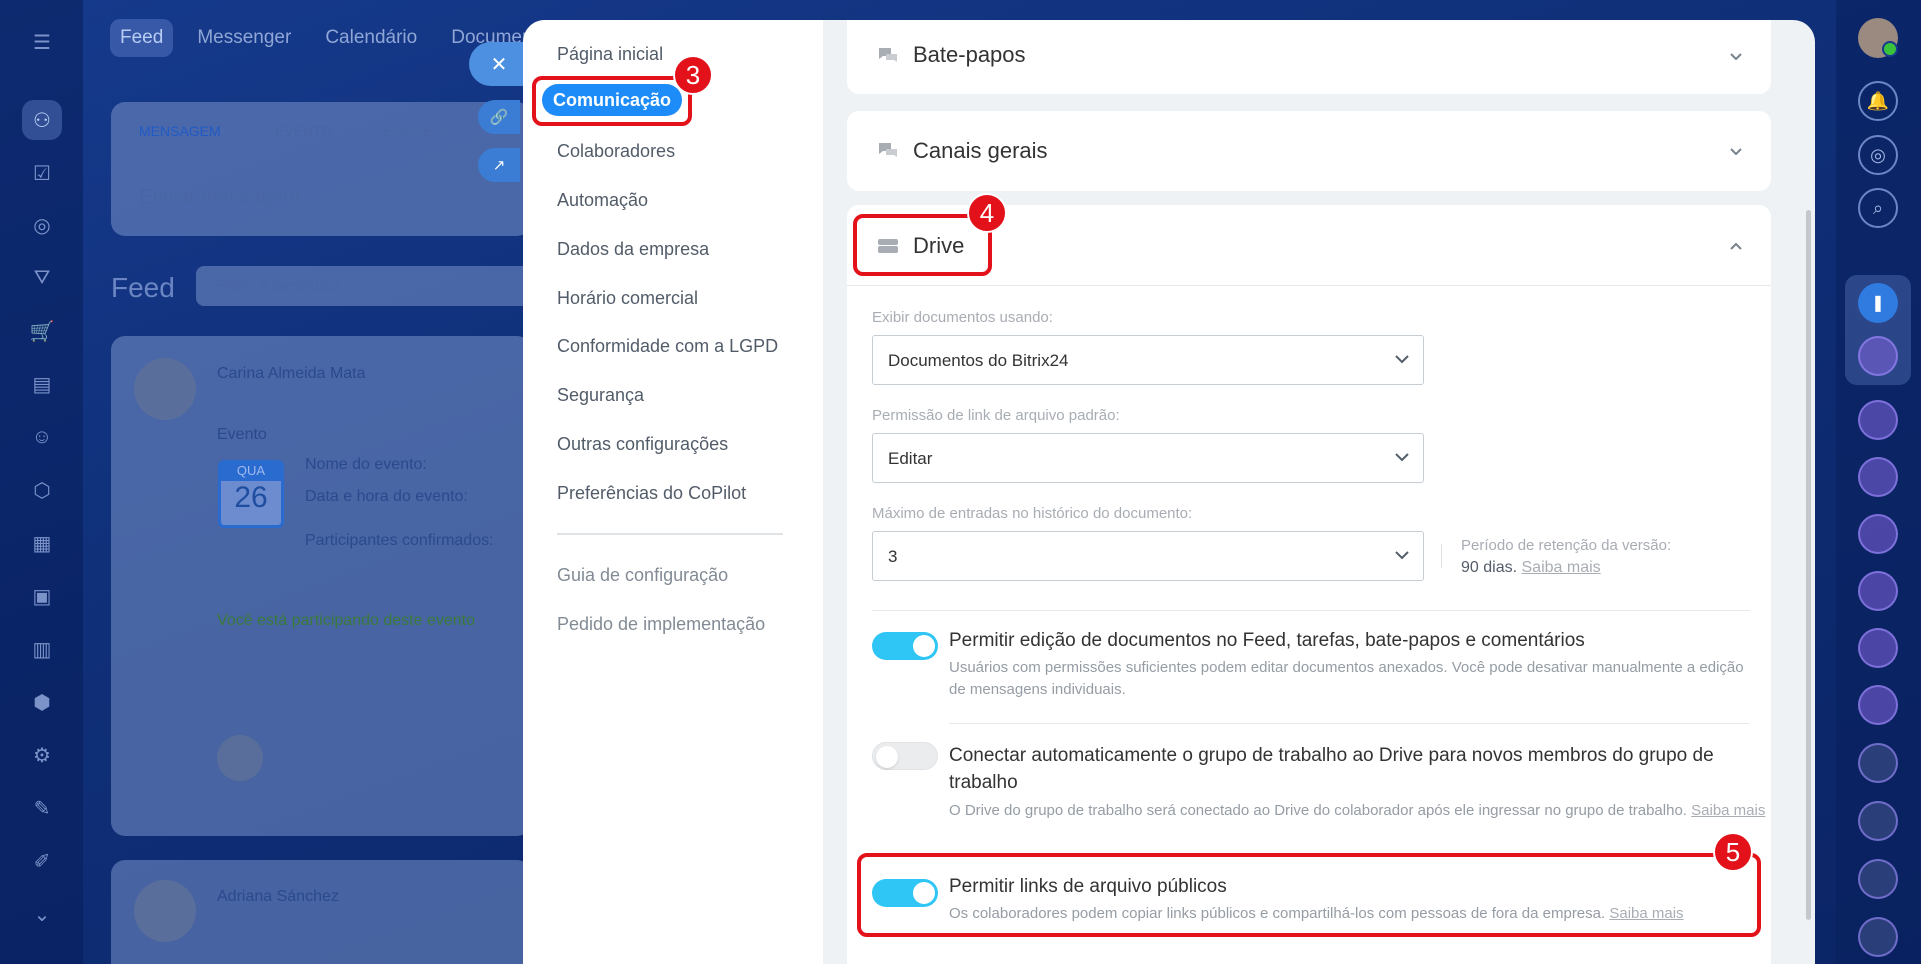 The width and height of the screenshot is (1921, 964). What do you see at coordinates (386, 496) in the screenshot?
I see `event-datetime-label: Data e hora do evento:` at bounding box center [386, 496].